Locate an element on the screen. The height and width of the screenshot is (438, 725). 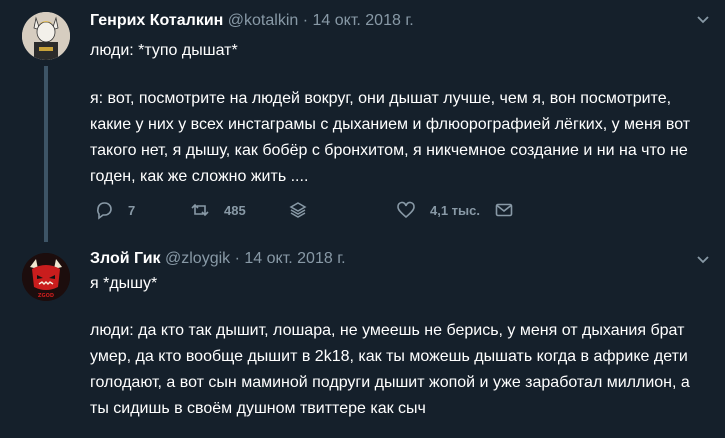
avatar-logo-text: ZGOD is located at coordinates (46, 296).